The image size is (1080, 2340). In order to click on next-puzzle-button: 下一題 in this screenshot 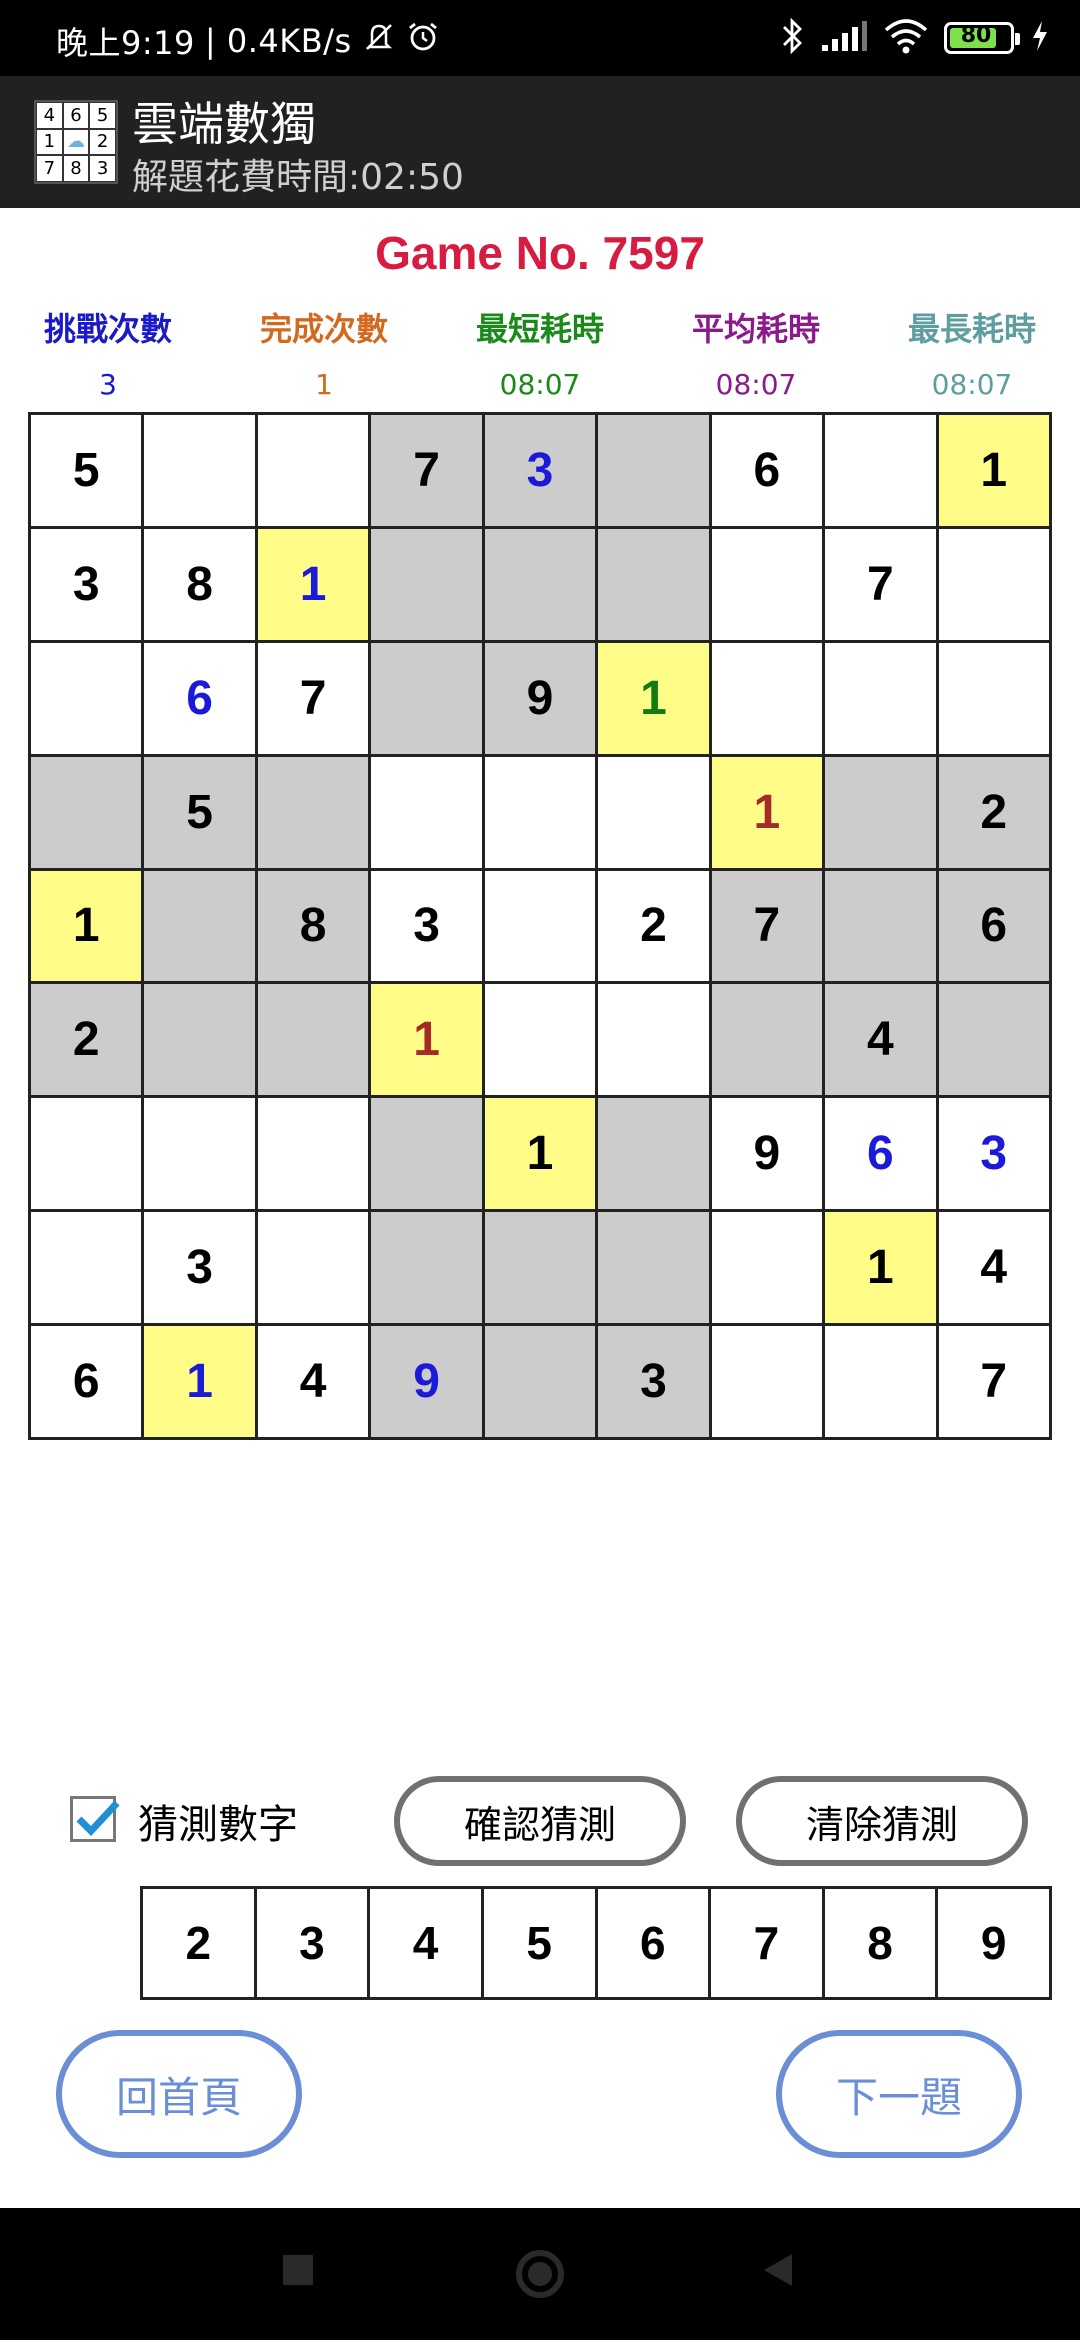, I will do `click(899, 2094)`.